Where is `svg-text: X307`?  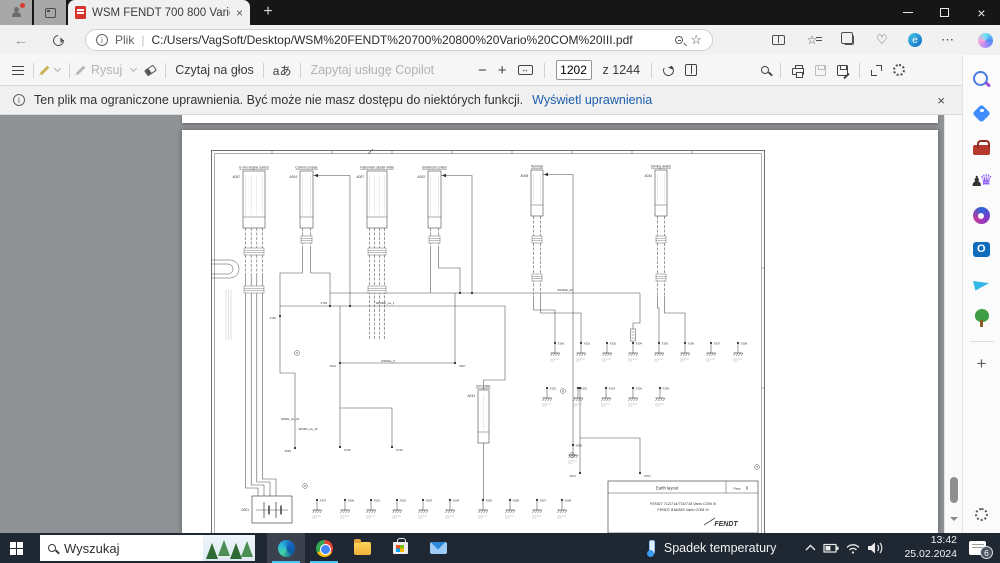
svg-text: X307 is located at coordinates (717, 344).